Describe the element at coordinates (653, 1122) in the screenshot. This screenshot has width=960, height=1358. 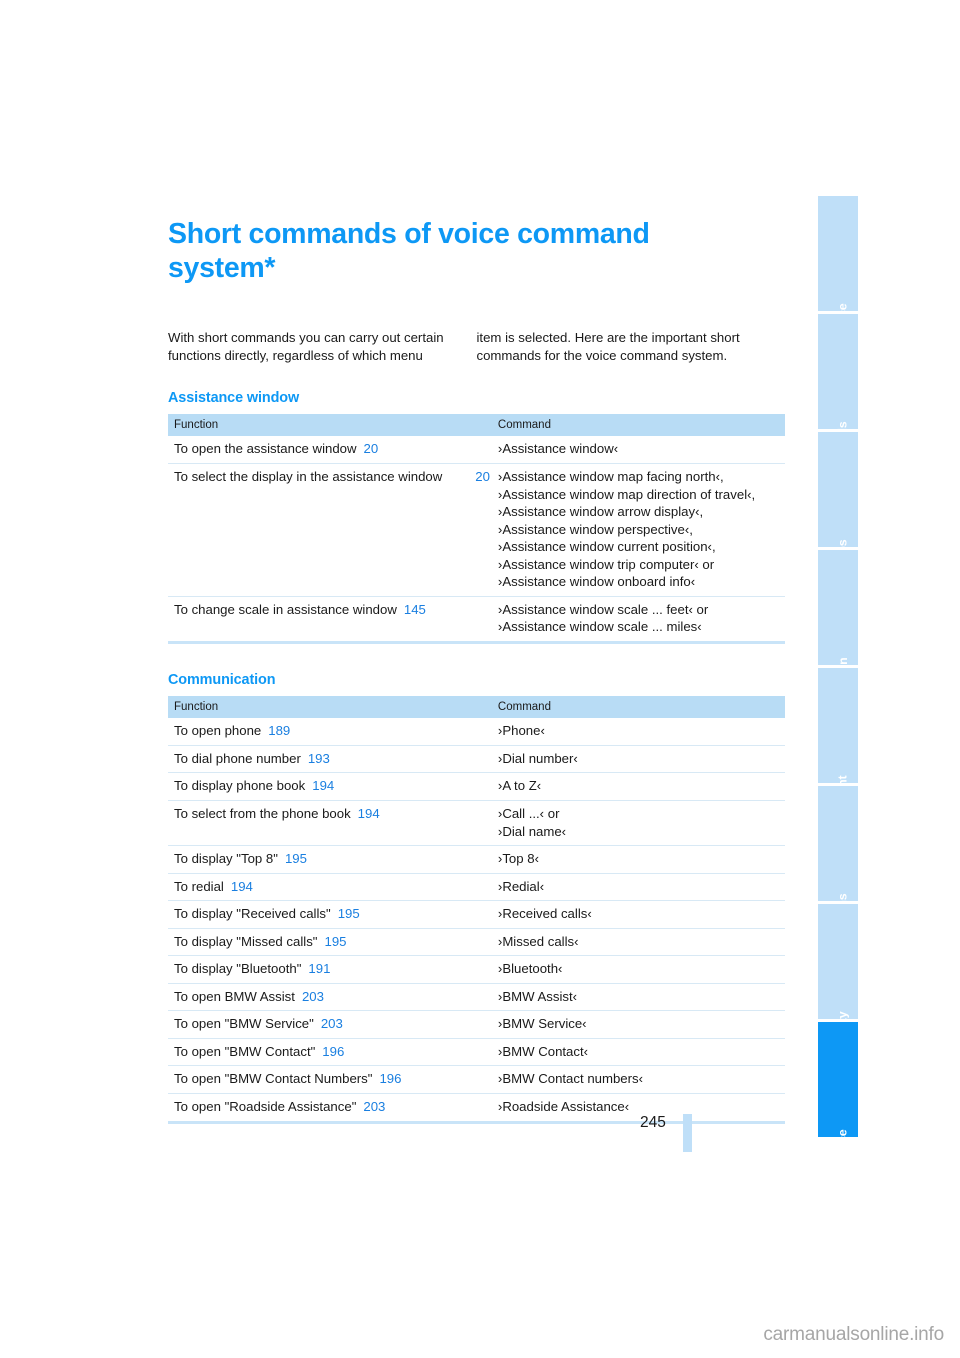
I see `page-number: 245` at that location.